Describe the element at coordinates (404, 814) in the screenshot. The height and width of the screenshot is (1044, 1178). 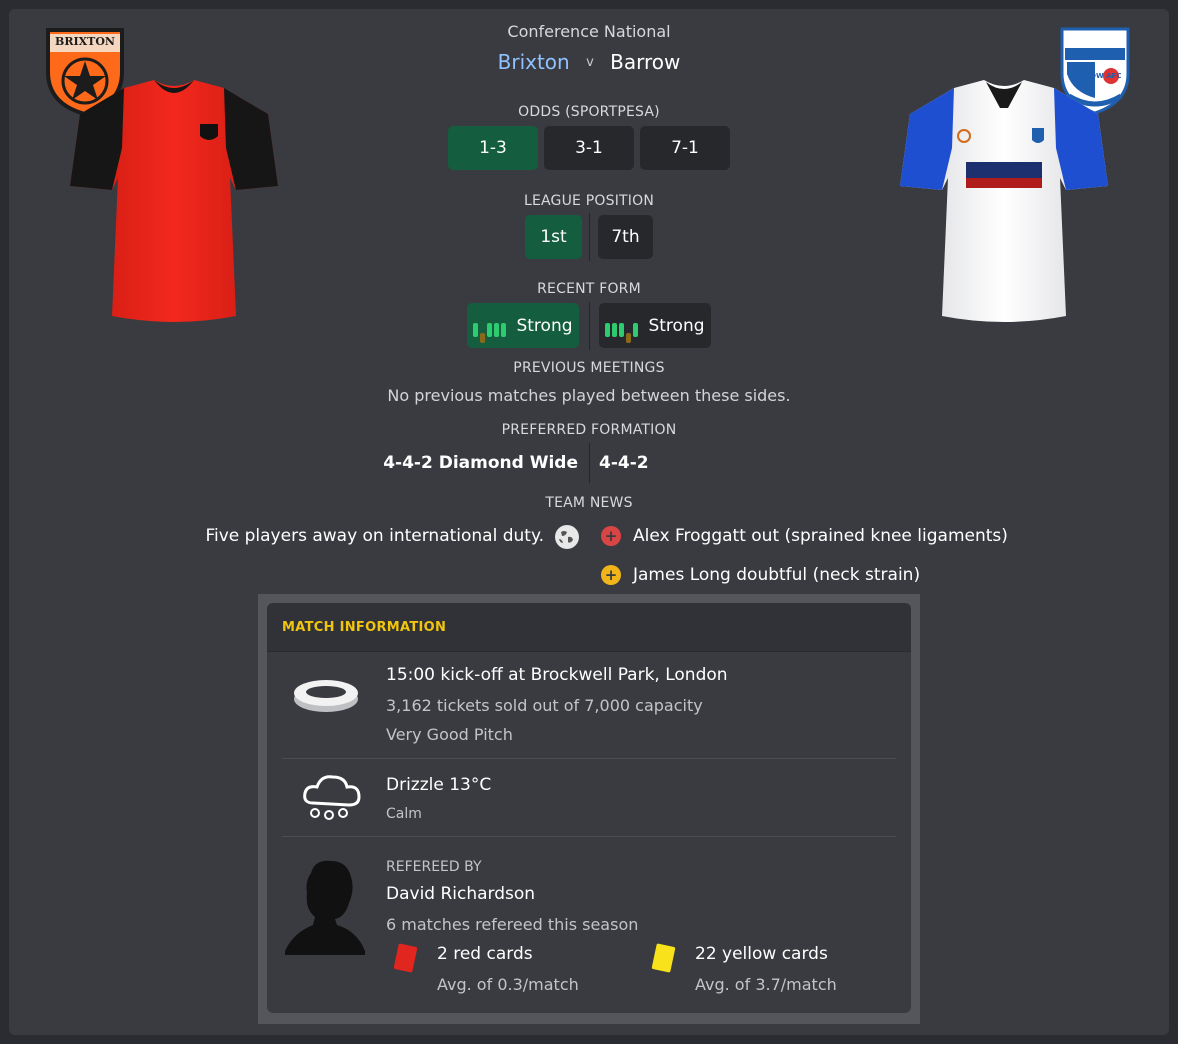
I see `wind-text: Calm` at that location.